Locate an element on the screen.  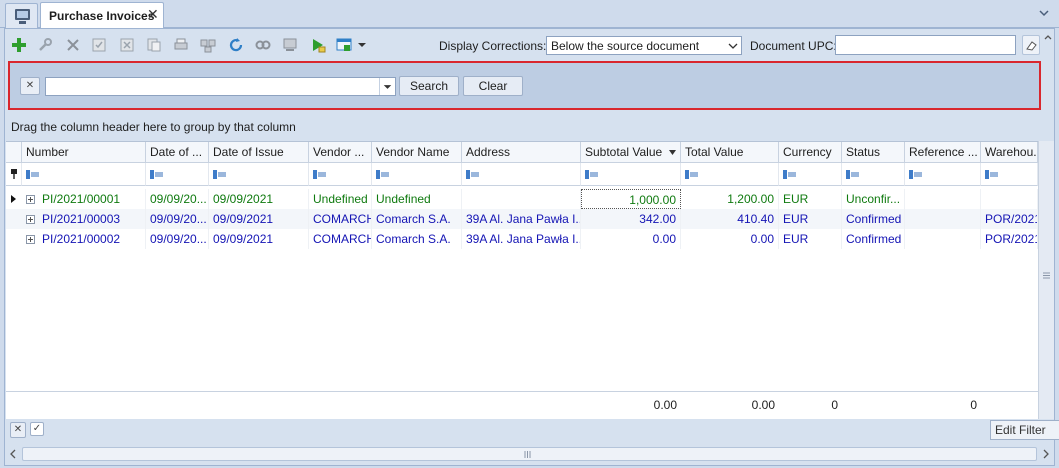
filter-cell-warehouse is located at coordinates (1009, 174).